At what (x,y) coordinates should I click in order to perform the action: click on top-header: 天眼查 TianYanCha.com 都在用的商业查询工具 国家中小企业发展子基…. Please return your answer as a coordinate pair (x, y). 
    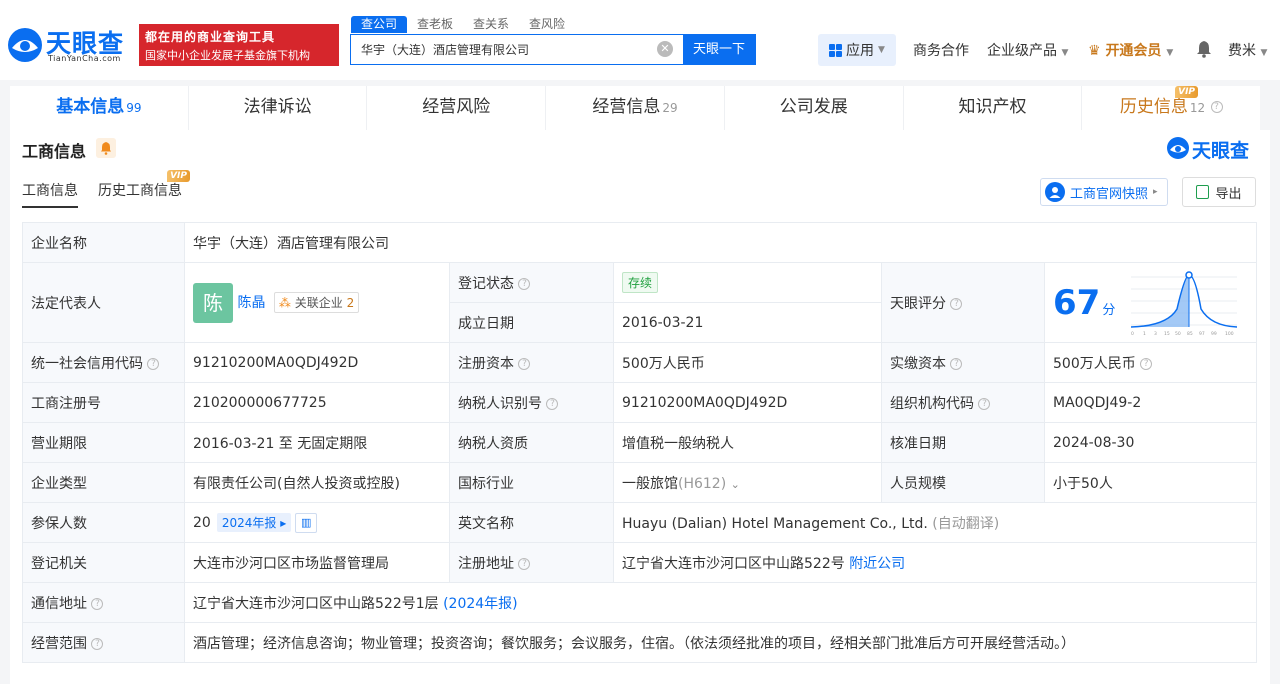
    Looking at the image, I should click on (640, 40).